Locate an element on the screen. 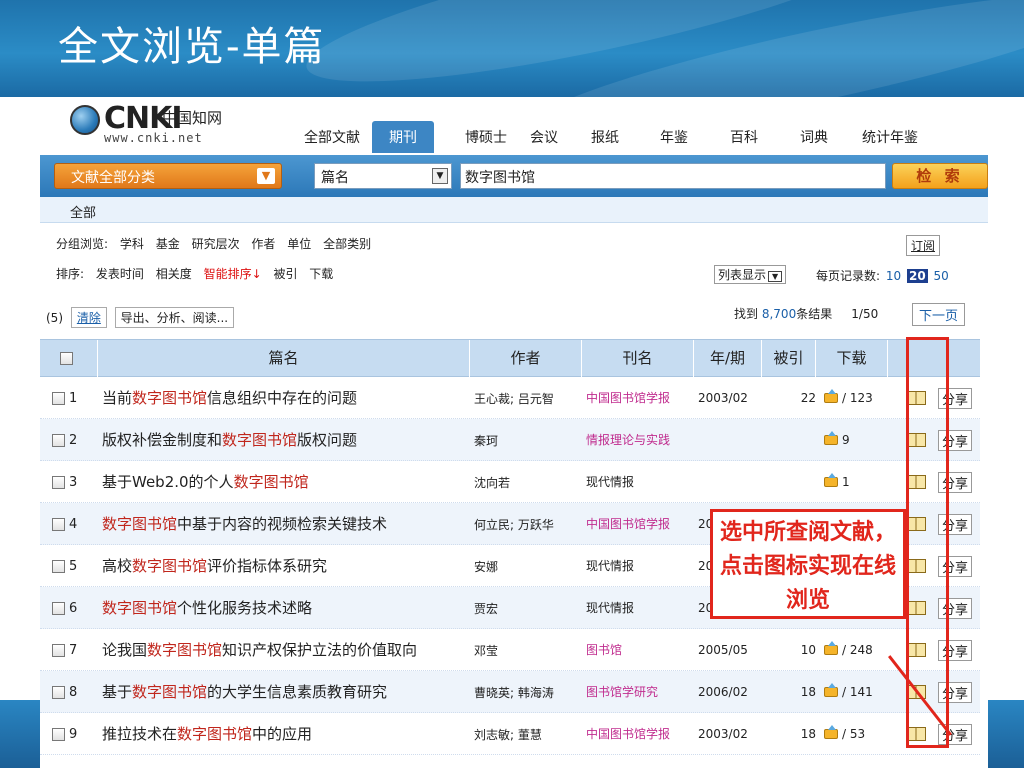  download-cell: / 53 is located at coordinates (856, 734).